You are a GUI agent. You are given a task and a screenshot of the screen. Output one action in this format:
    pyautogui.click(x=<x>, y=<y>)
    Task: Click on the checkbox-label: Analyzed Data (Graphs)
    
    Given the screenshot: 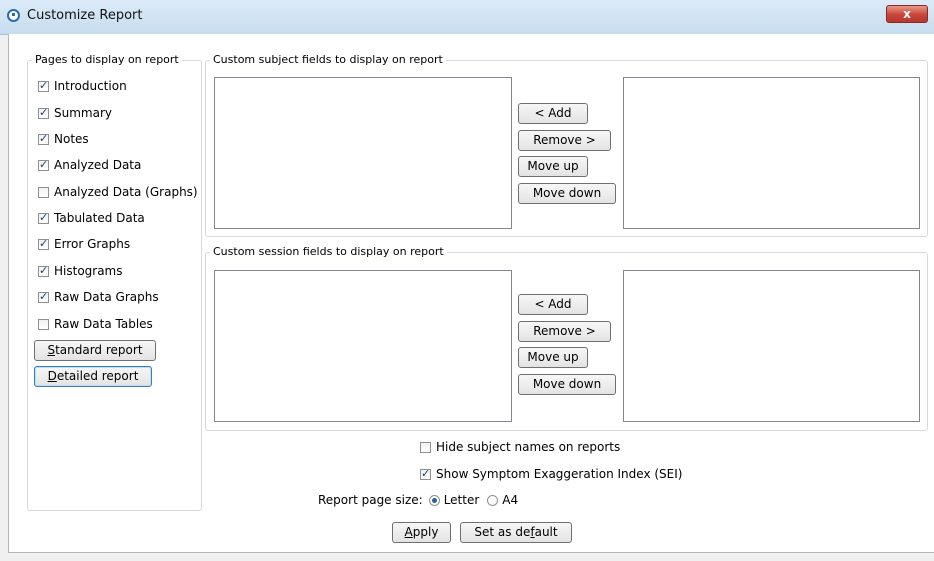 What is the action you would take?
    pyautogui.click(x=126, y=192)
    